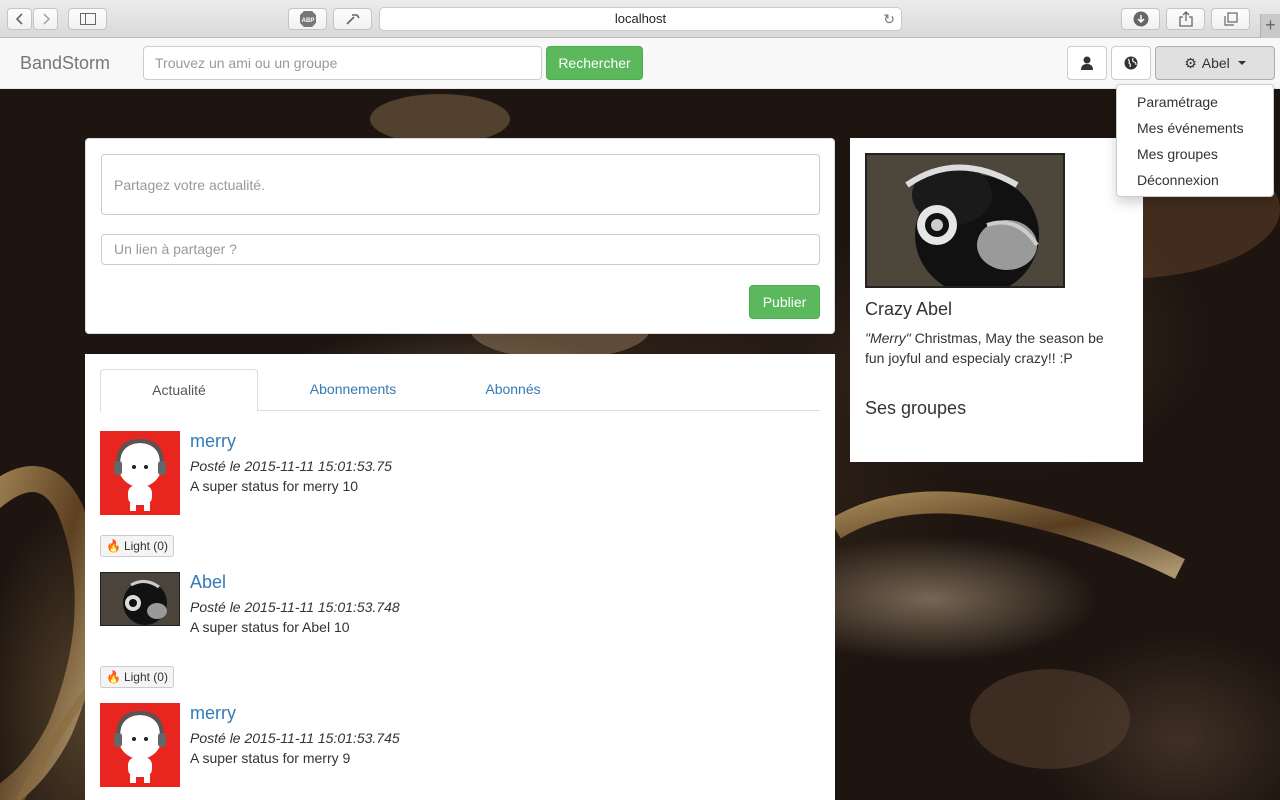 This screenshot has width=1280, height=800. Describe the element at coordinates (353, 390) in the screenshot. I see `tab-abonnements: Abonnements` at that location.